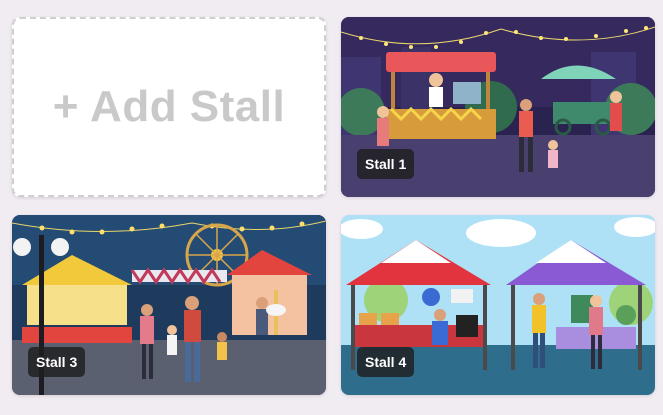 The image size is (663, 415). I want to click on stall-3-label: Stall 3, so click(57, 362).